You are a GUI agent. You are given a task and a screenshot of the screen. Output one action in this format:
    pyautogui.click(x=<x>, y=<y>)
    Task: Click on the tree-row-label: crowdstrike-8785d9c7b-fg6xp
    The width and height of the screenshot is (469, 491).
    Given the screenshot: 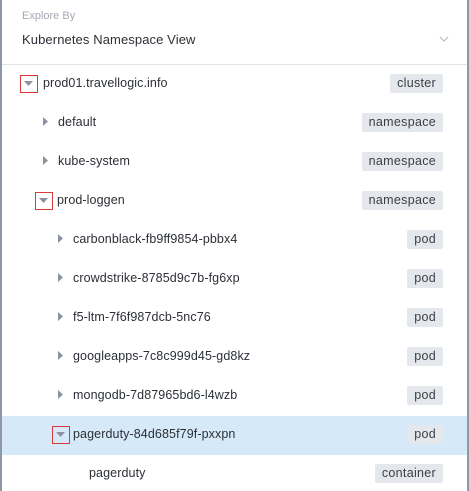 What is the action you would take?
    pyautogui.click(x=156, y=278)
    